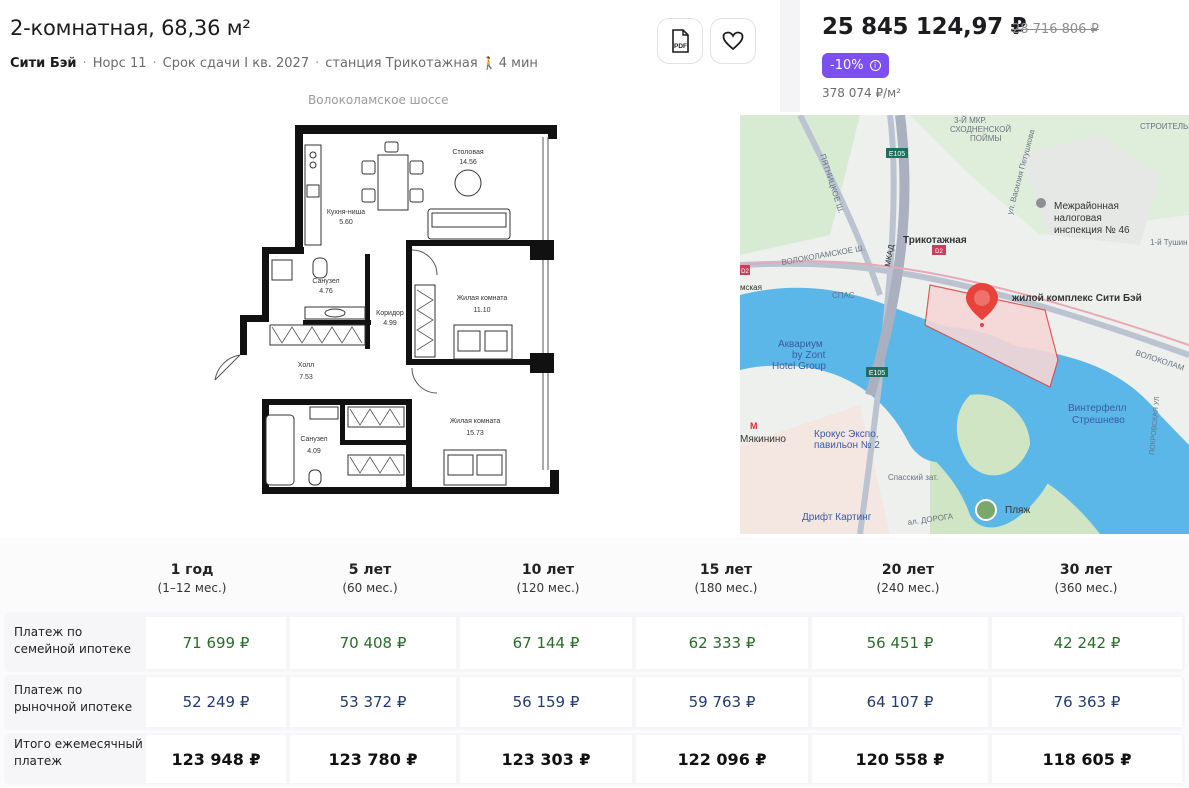 The height and width of the screenshot is (788, 1189). Describe the element at coordinates (1097, 408) in the screenshot. I see `svg-text: Винтерфелл` at that location.